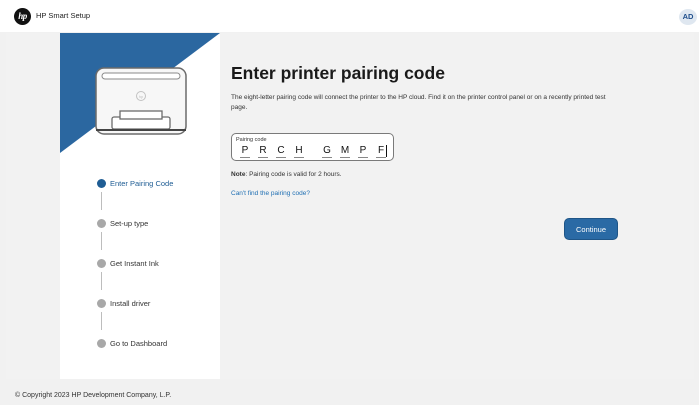  Describe the element at coordinates (157, 224) in the screenshot. I see `step-set-up-type: Set-up type` at that location.